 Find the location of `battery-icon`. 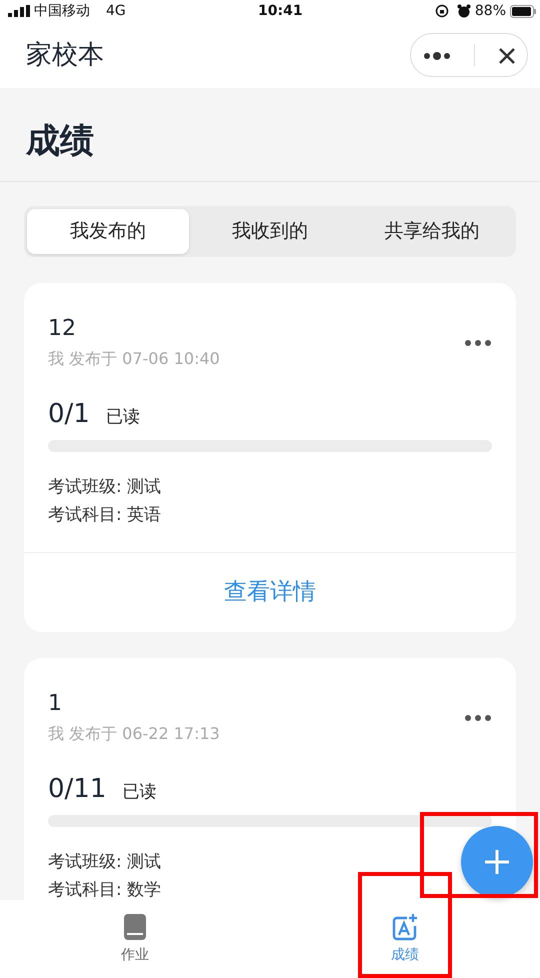

battery-icon is located at coordinates (523, 11).